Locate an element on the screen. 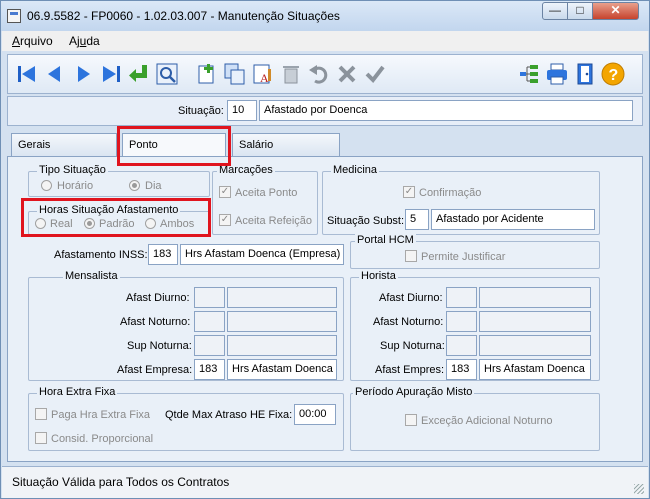 The width and height of the screenshot is (650, 499). afastamento-inss-code-field: 183 is located at coordinates (163, 254).